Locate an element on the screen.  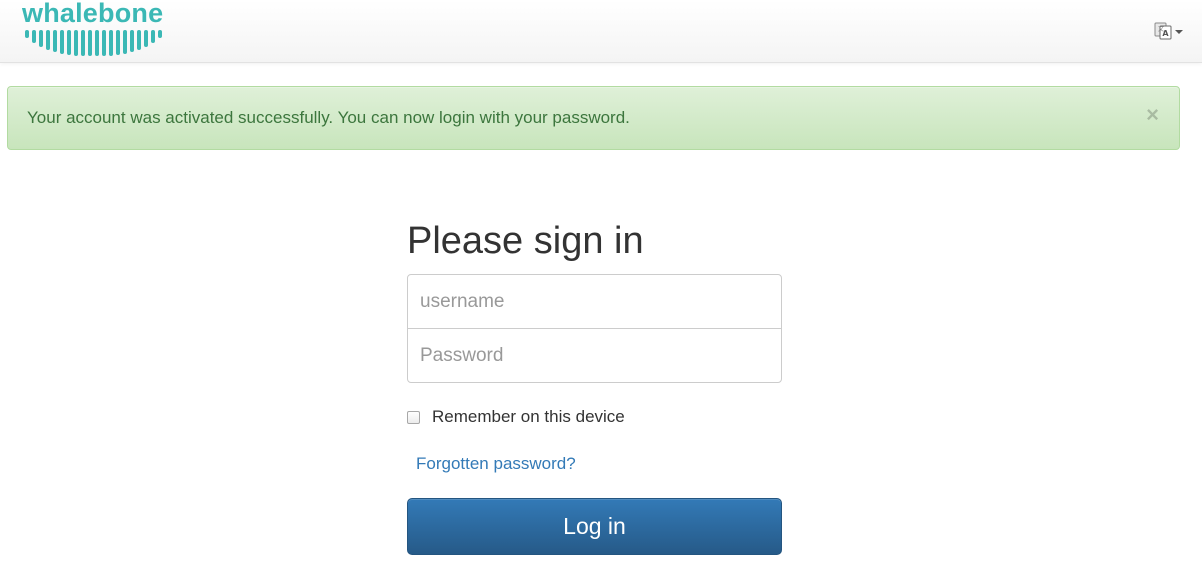
svg-text: 文 is located at coordinates (1161, 29).